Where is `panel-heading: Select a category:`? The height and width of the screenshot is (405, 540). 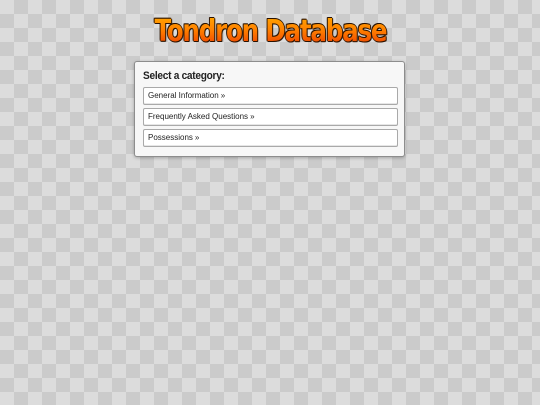 panel-heading: Select a category: is located at coordinates (184, 76).